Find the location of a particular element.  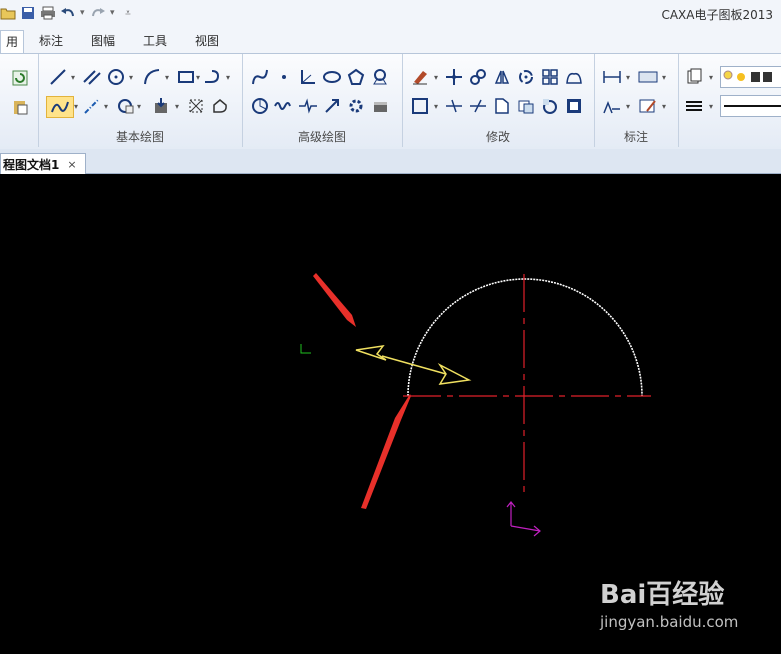

tab-common: 用 is located at coordinates (12, 42).